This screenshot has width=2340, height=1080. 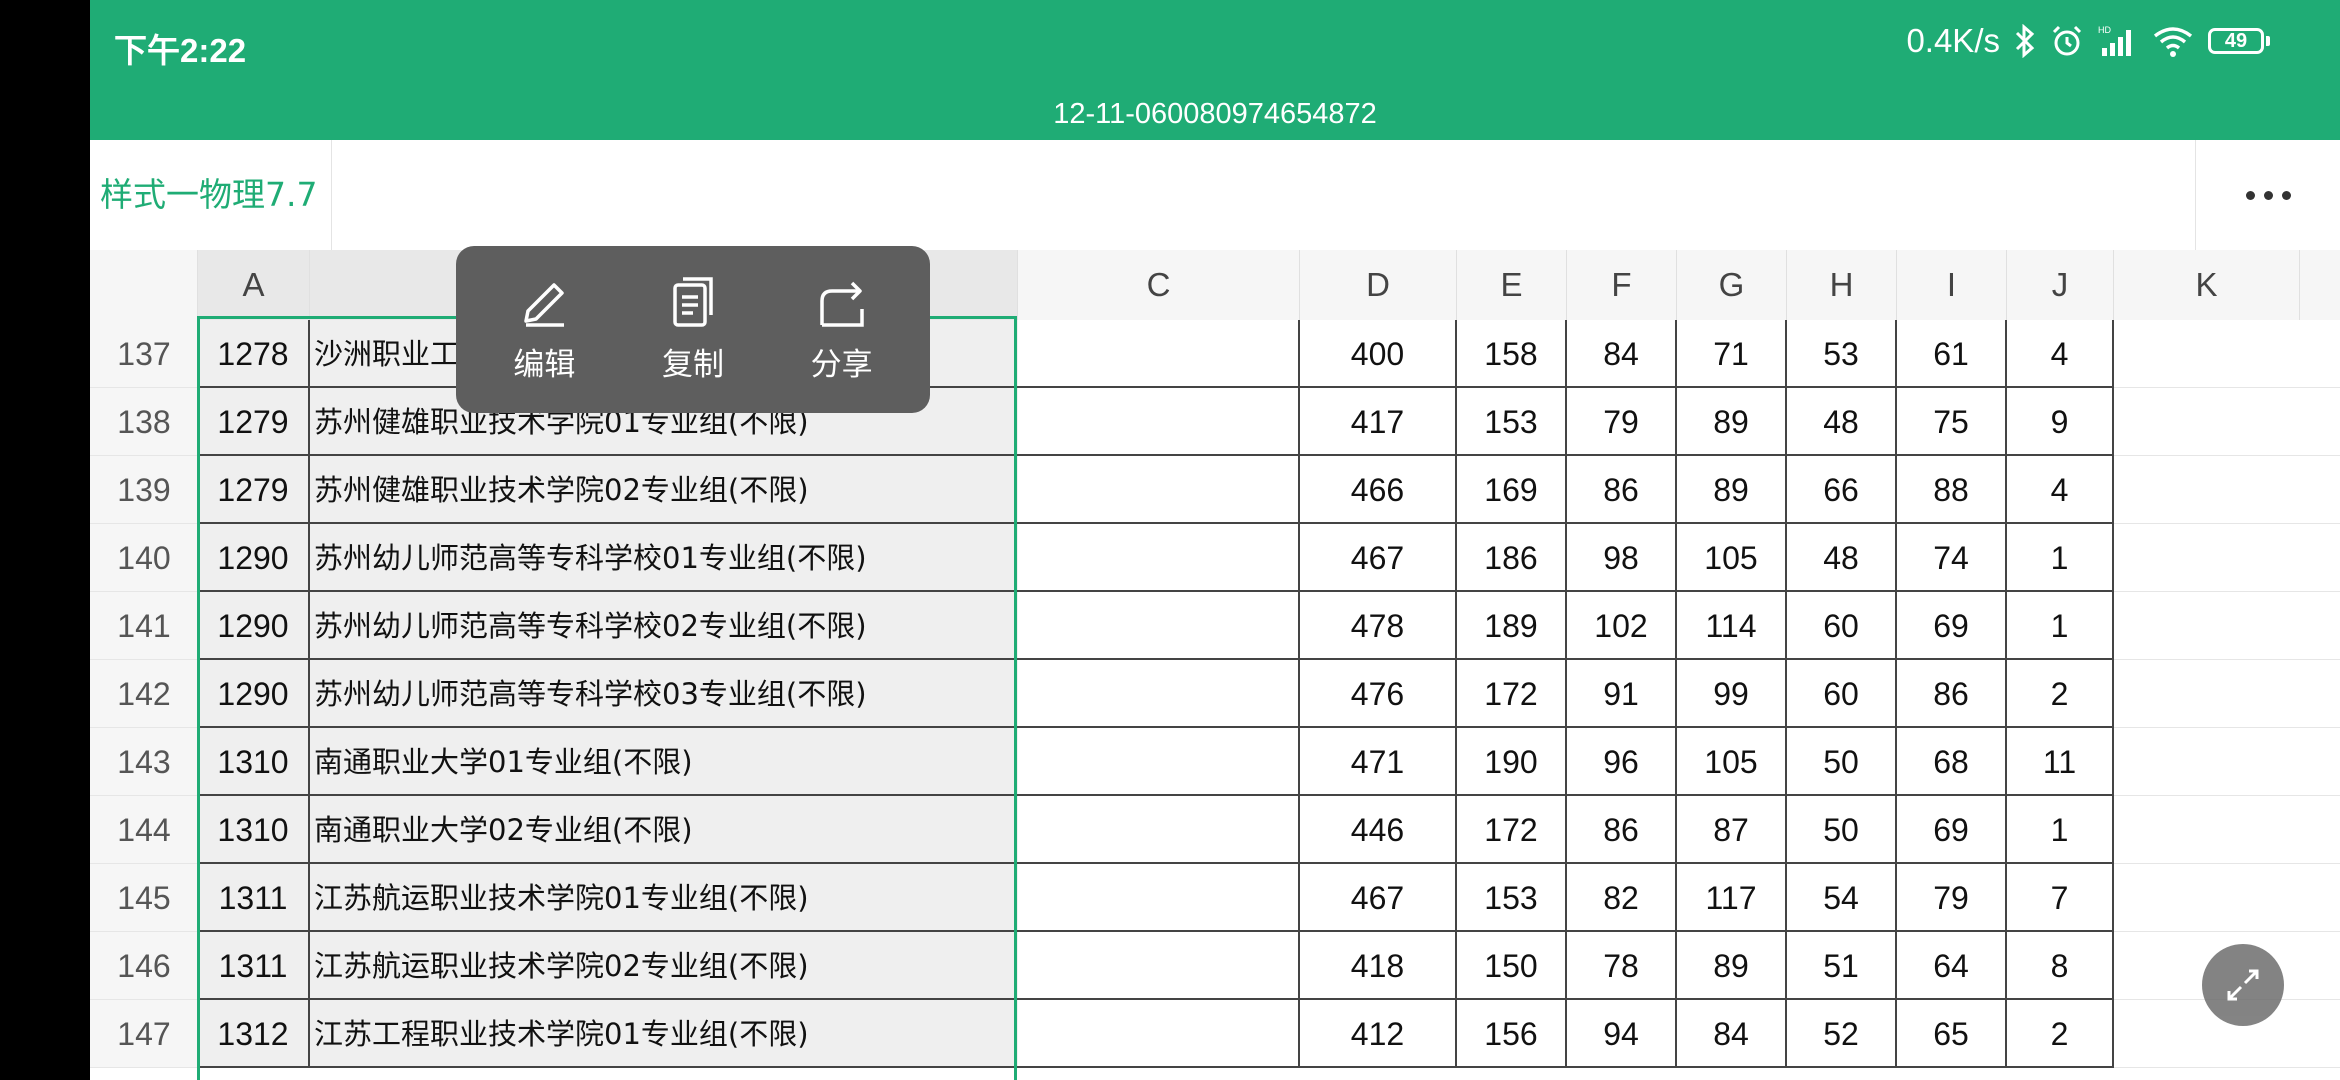 I want to click on cell-g: 117, so click(x=1732, y=898).